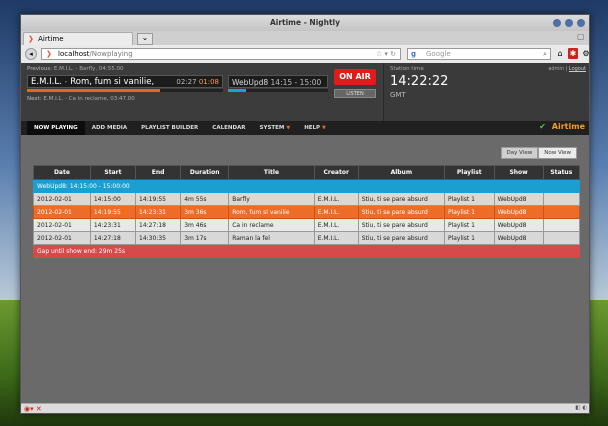  Describe the element at coordinates (205, 212) in the screenshot. I see `cell-duration: 3m 36s` at that location.